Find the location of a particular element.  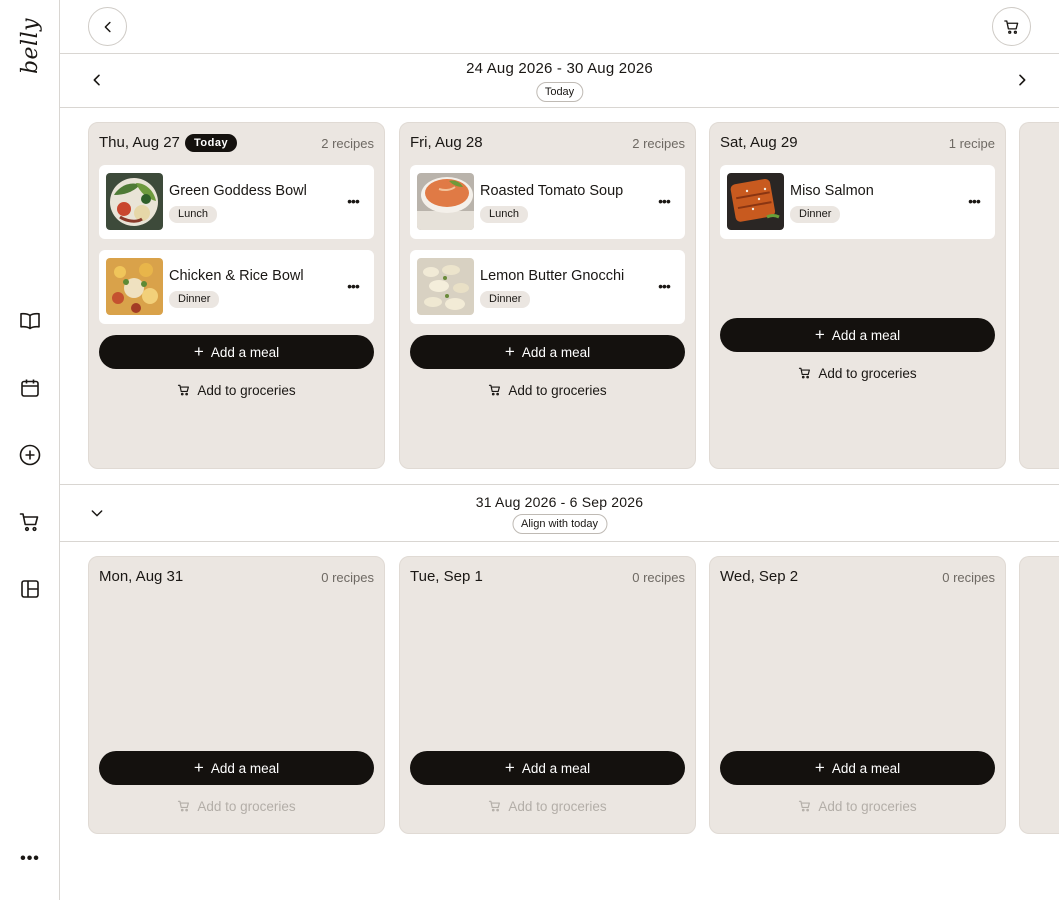

today-button: Today is located at coordinates (559, 92).